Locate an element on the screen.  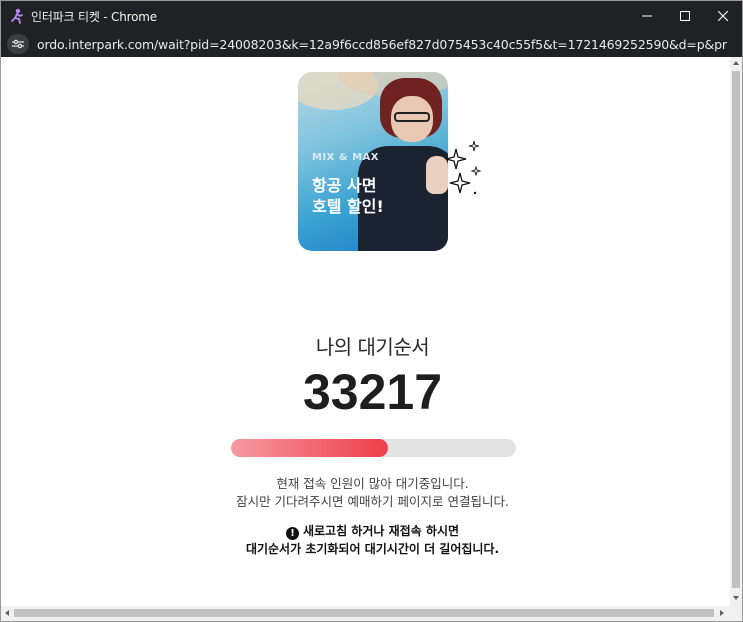
minimize-button is located at coordinates (647, 16).